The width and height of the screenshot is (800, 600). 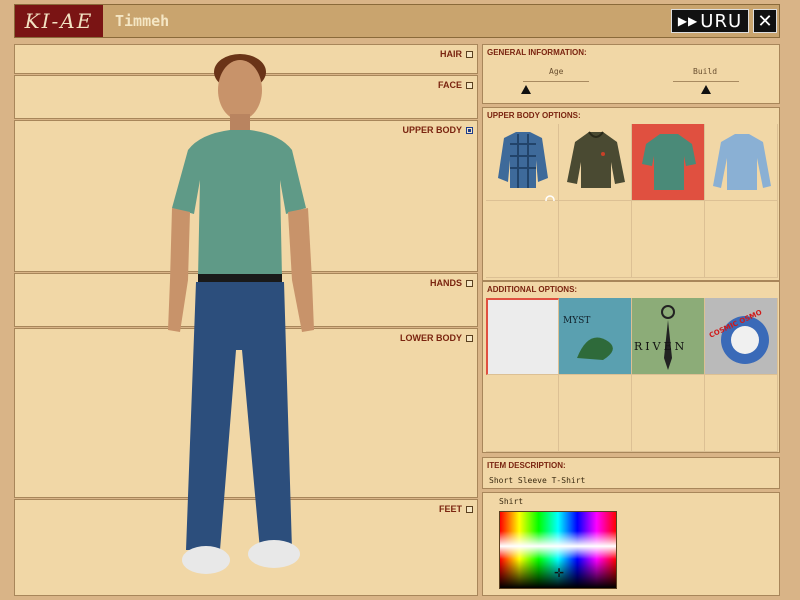 I want to click on option-plain-texture, so click(x=522, y=336).